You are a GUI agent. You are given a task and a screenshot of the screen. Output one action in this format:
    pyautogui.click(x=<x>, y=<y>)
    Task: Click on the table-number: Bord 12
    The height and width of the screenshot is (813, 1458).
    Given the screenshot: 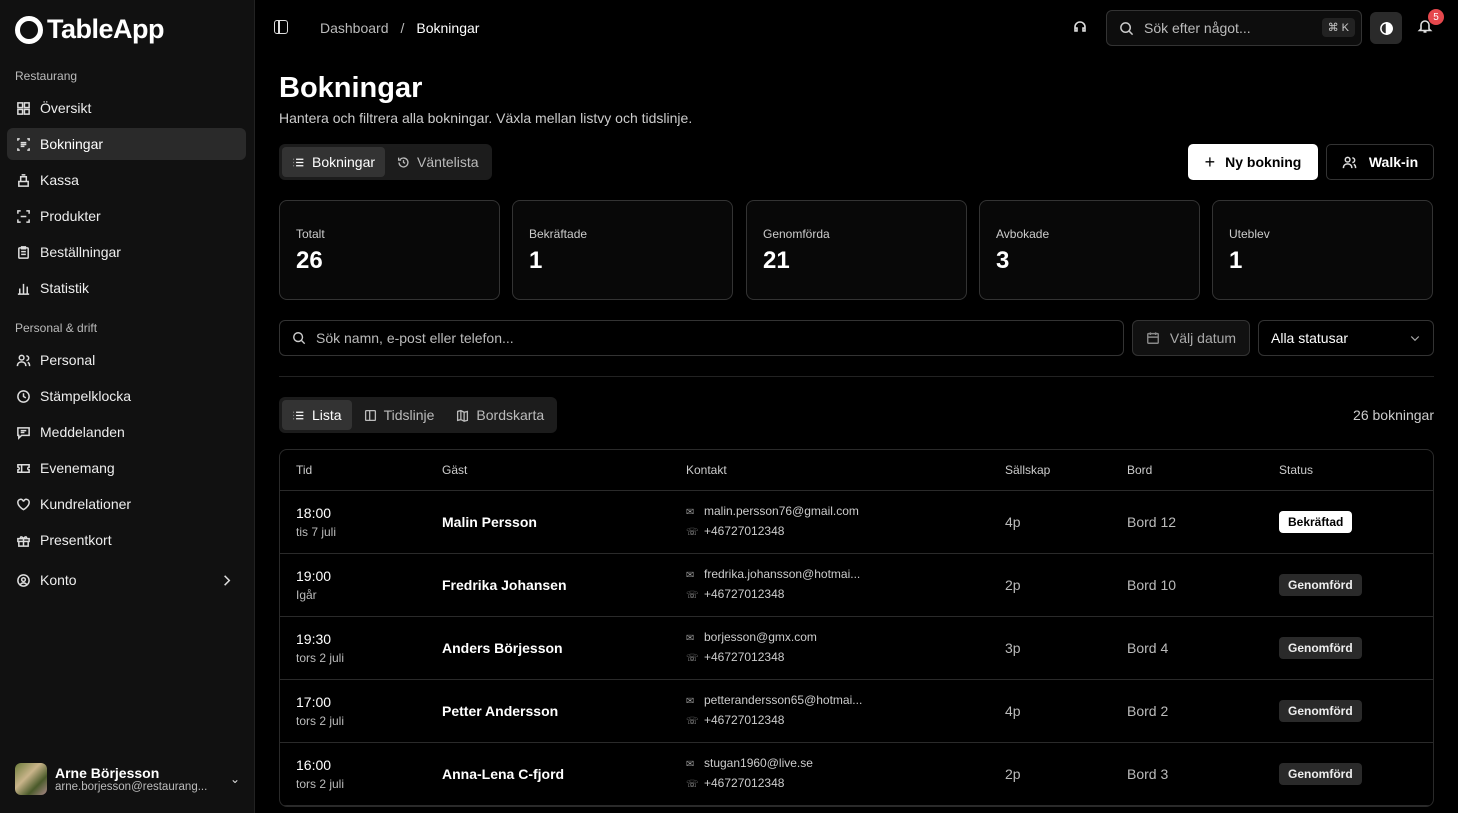 What is the action you would take?
    pyautogui.click(x=1187, y=522)
    